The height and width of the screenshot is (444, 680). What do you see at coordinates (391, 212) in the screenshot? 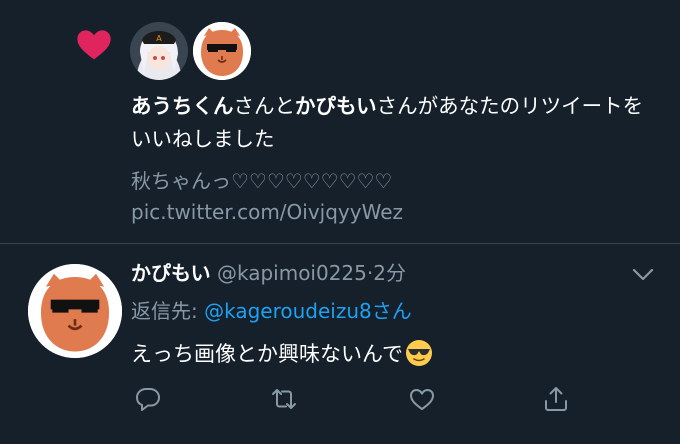
I see `quoted-link: pic.twitter.com/OivjqyyWez` at bounding box center [391, 212].